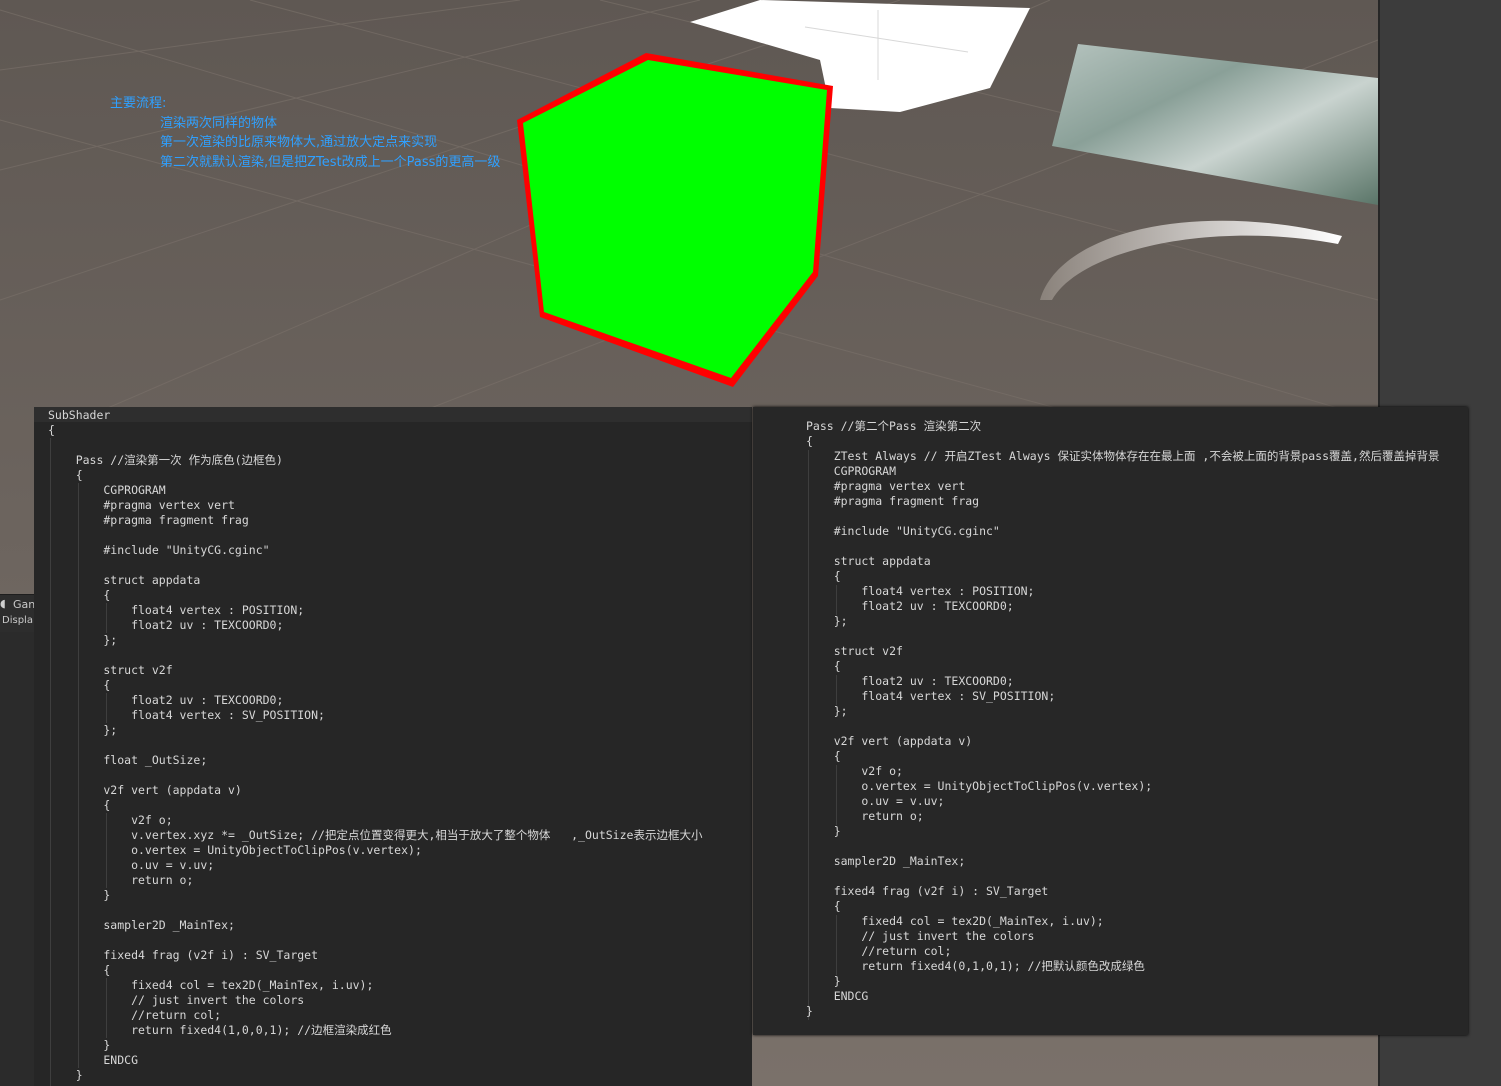 Image resolution: width=1501 pixels, height=1086 pixels. What do you see at coordinates (400, 1030) in the screenshot?
I see `code-line: return fixed4(1,0,0,1); //边框渲染成红色` at bounding box center [400, 1030].